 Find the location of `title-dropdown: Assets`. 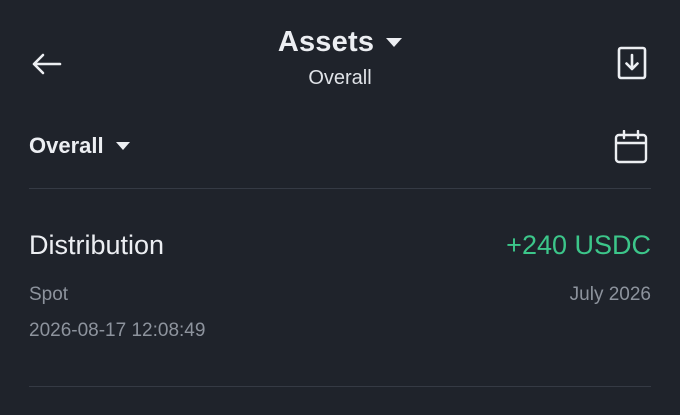

title-dropdown: Assets is located at coordinates (340, 42).